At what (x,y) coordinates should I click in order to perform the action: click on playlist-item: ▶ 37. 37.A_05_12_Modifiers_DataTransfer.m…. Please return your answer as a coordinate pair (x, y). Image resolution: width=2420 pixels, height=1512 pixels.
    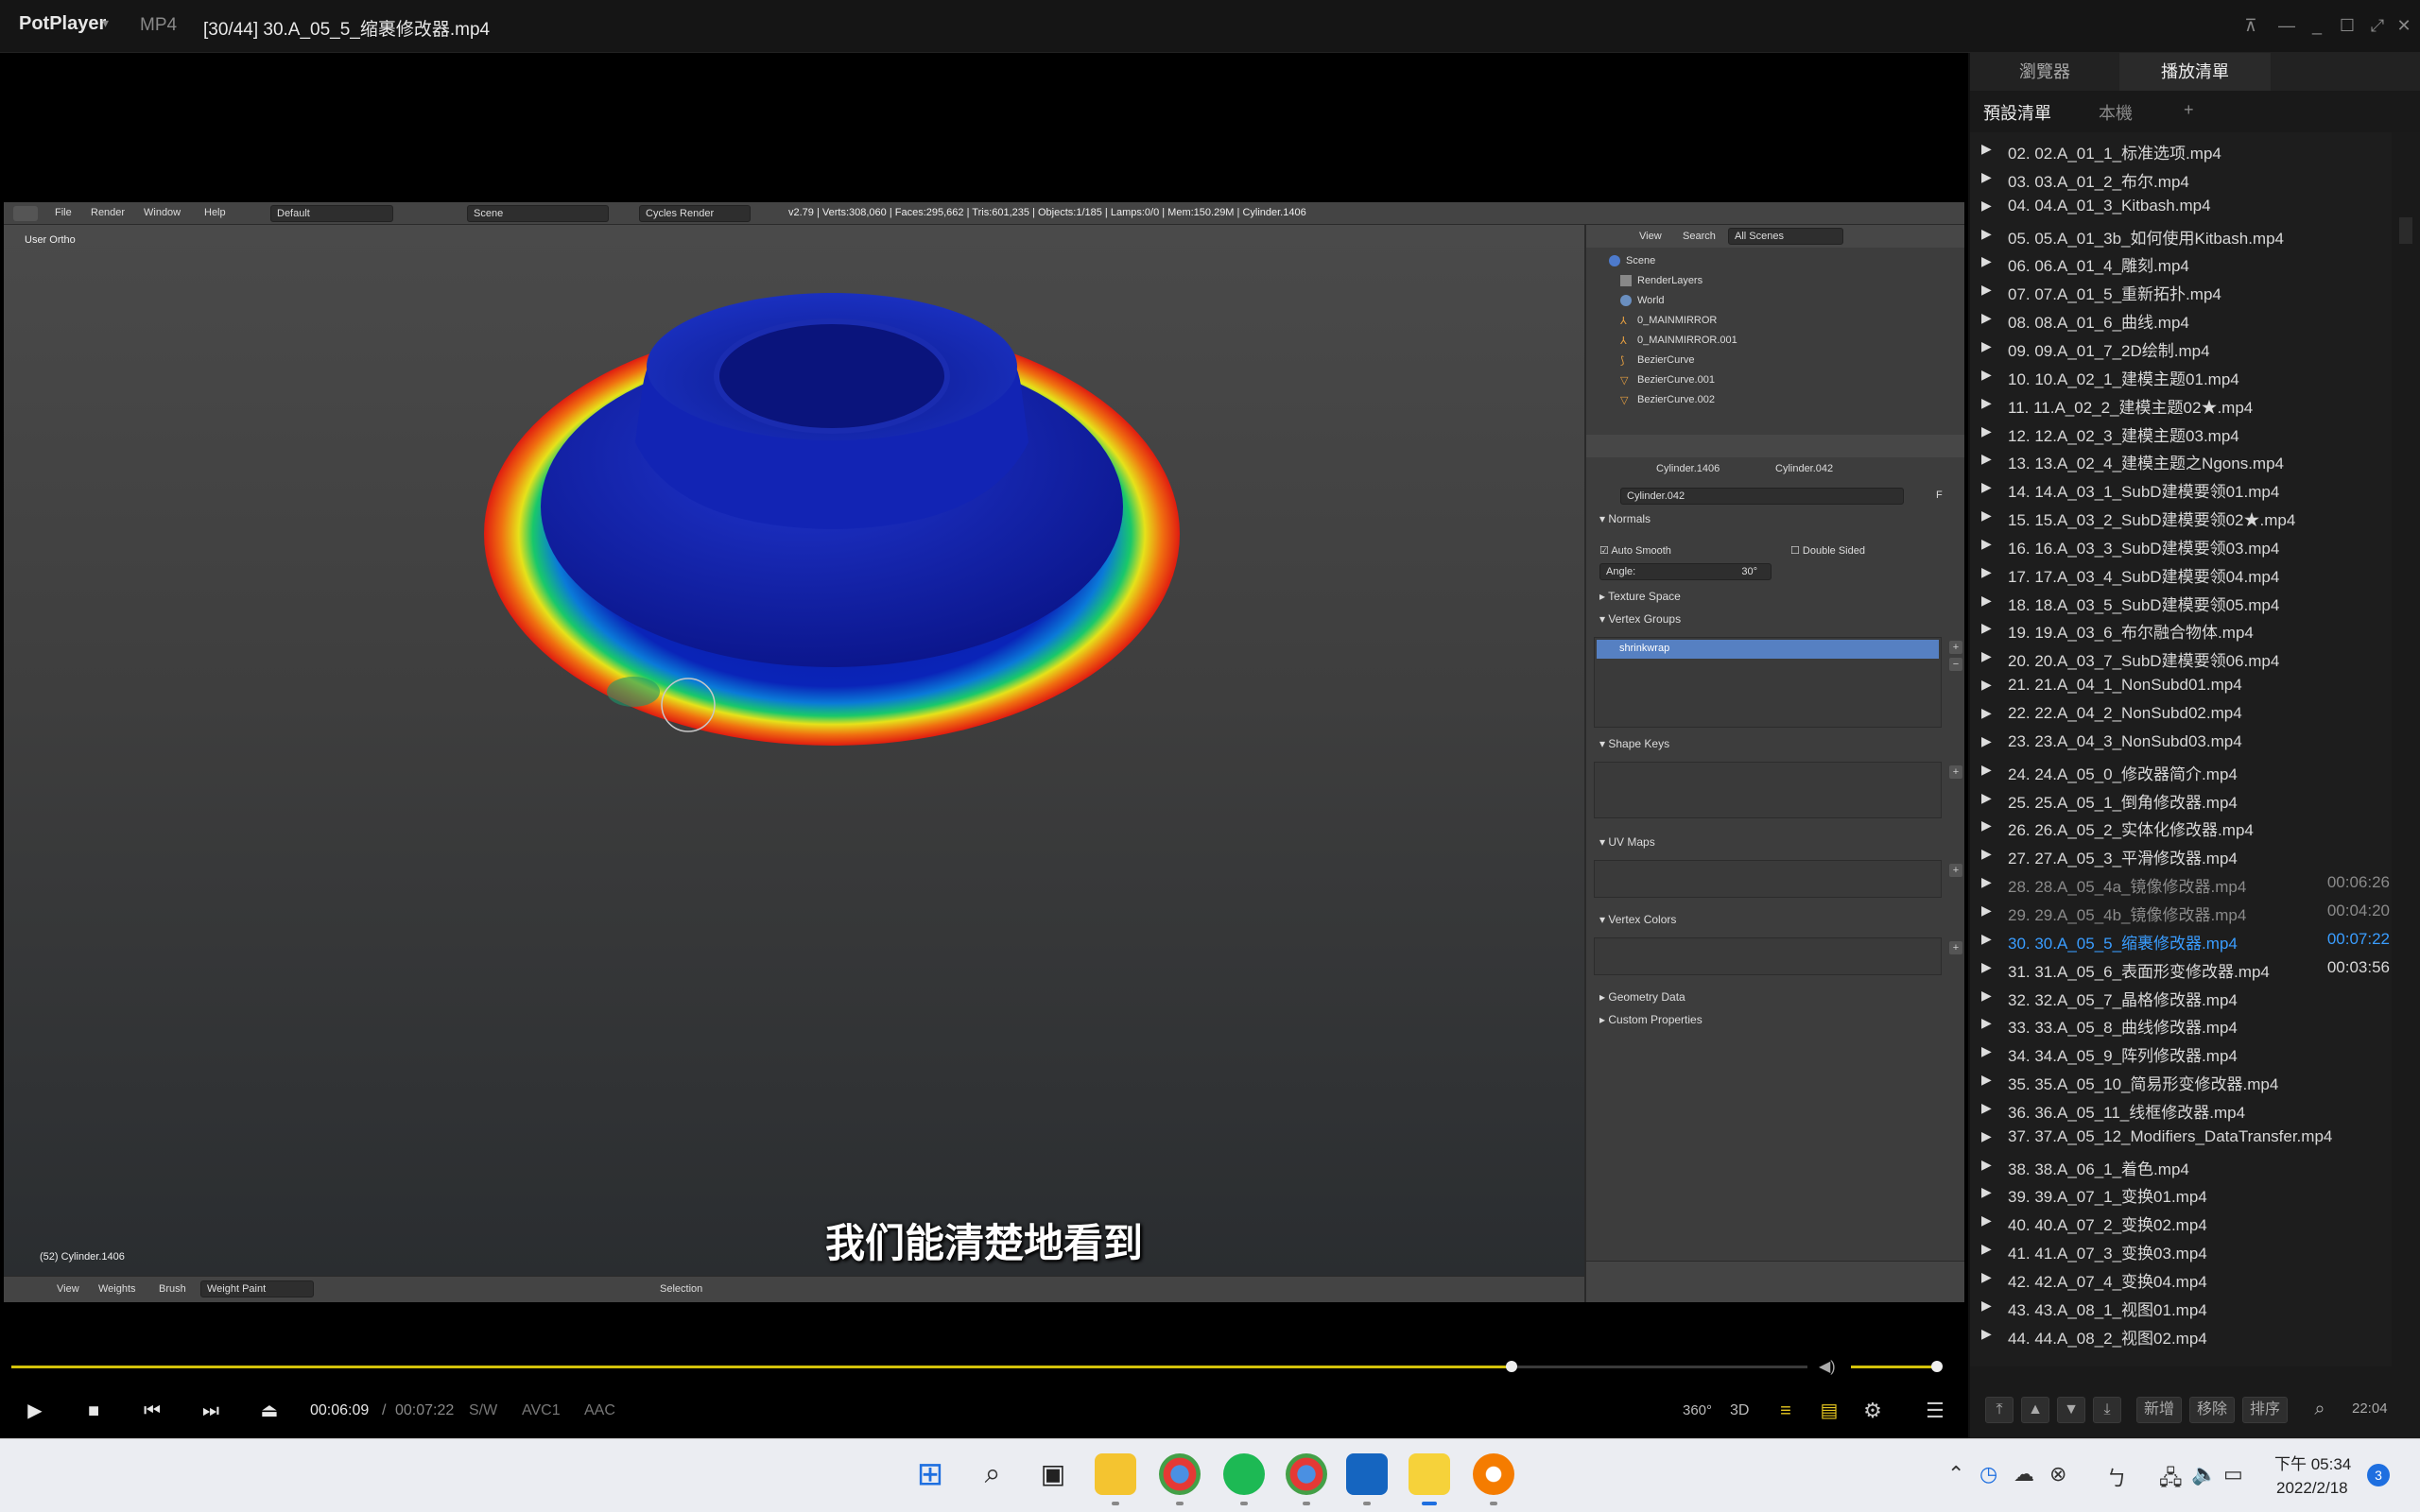
    Looking at the image, I should click on (2181, 1137).